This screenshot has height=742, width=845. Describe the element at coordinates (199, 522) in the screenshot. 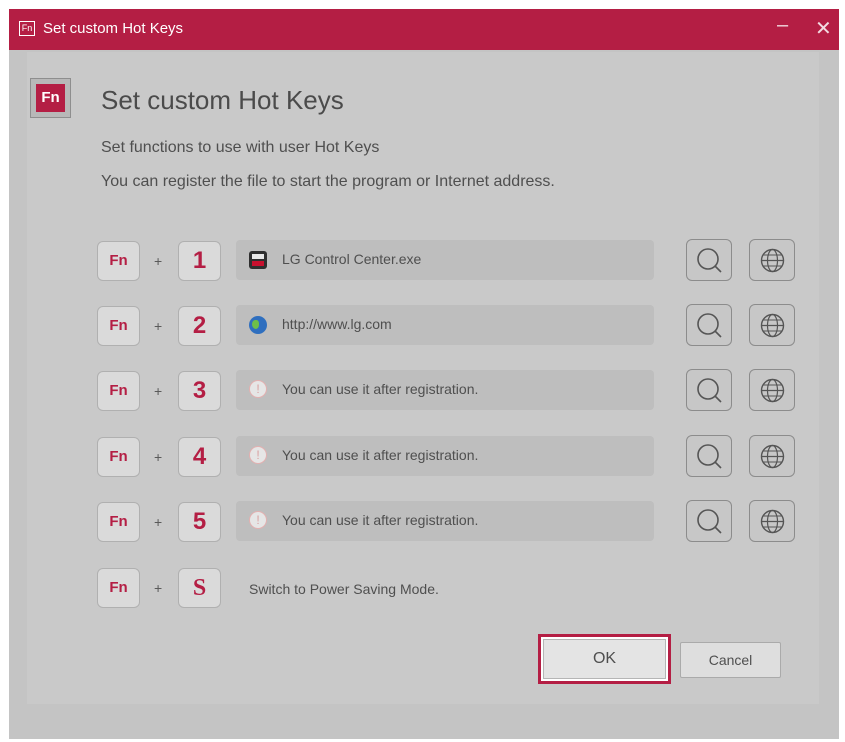

I see `hotkey-5: 5` at that location.